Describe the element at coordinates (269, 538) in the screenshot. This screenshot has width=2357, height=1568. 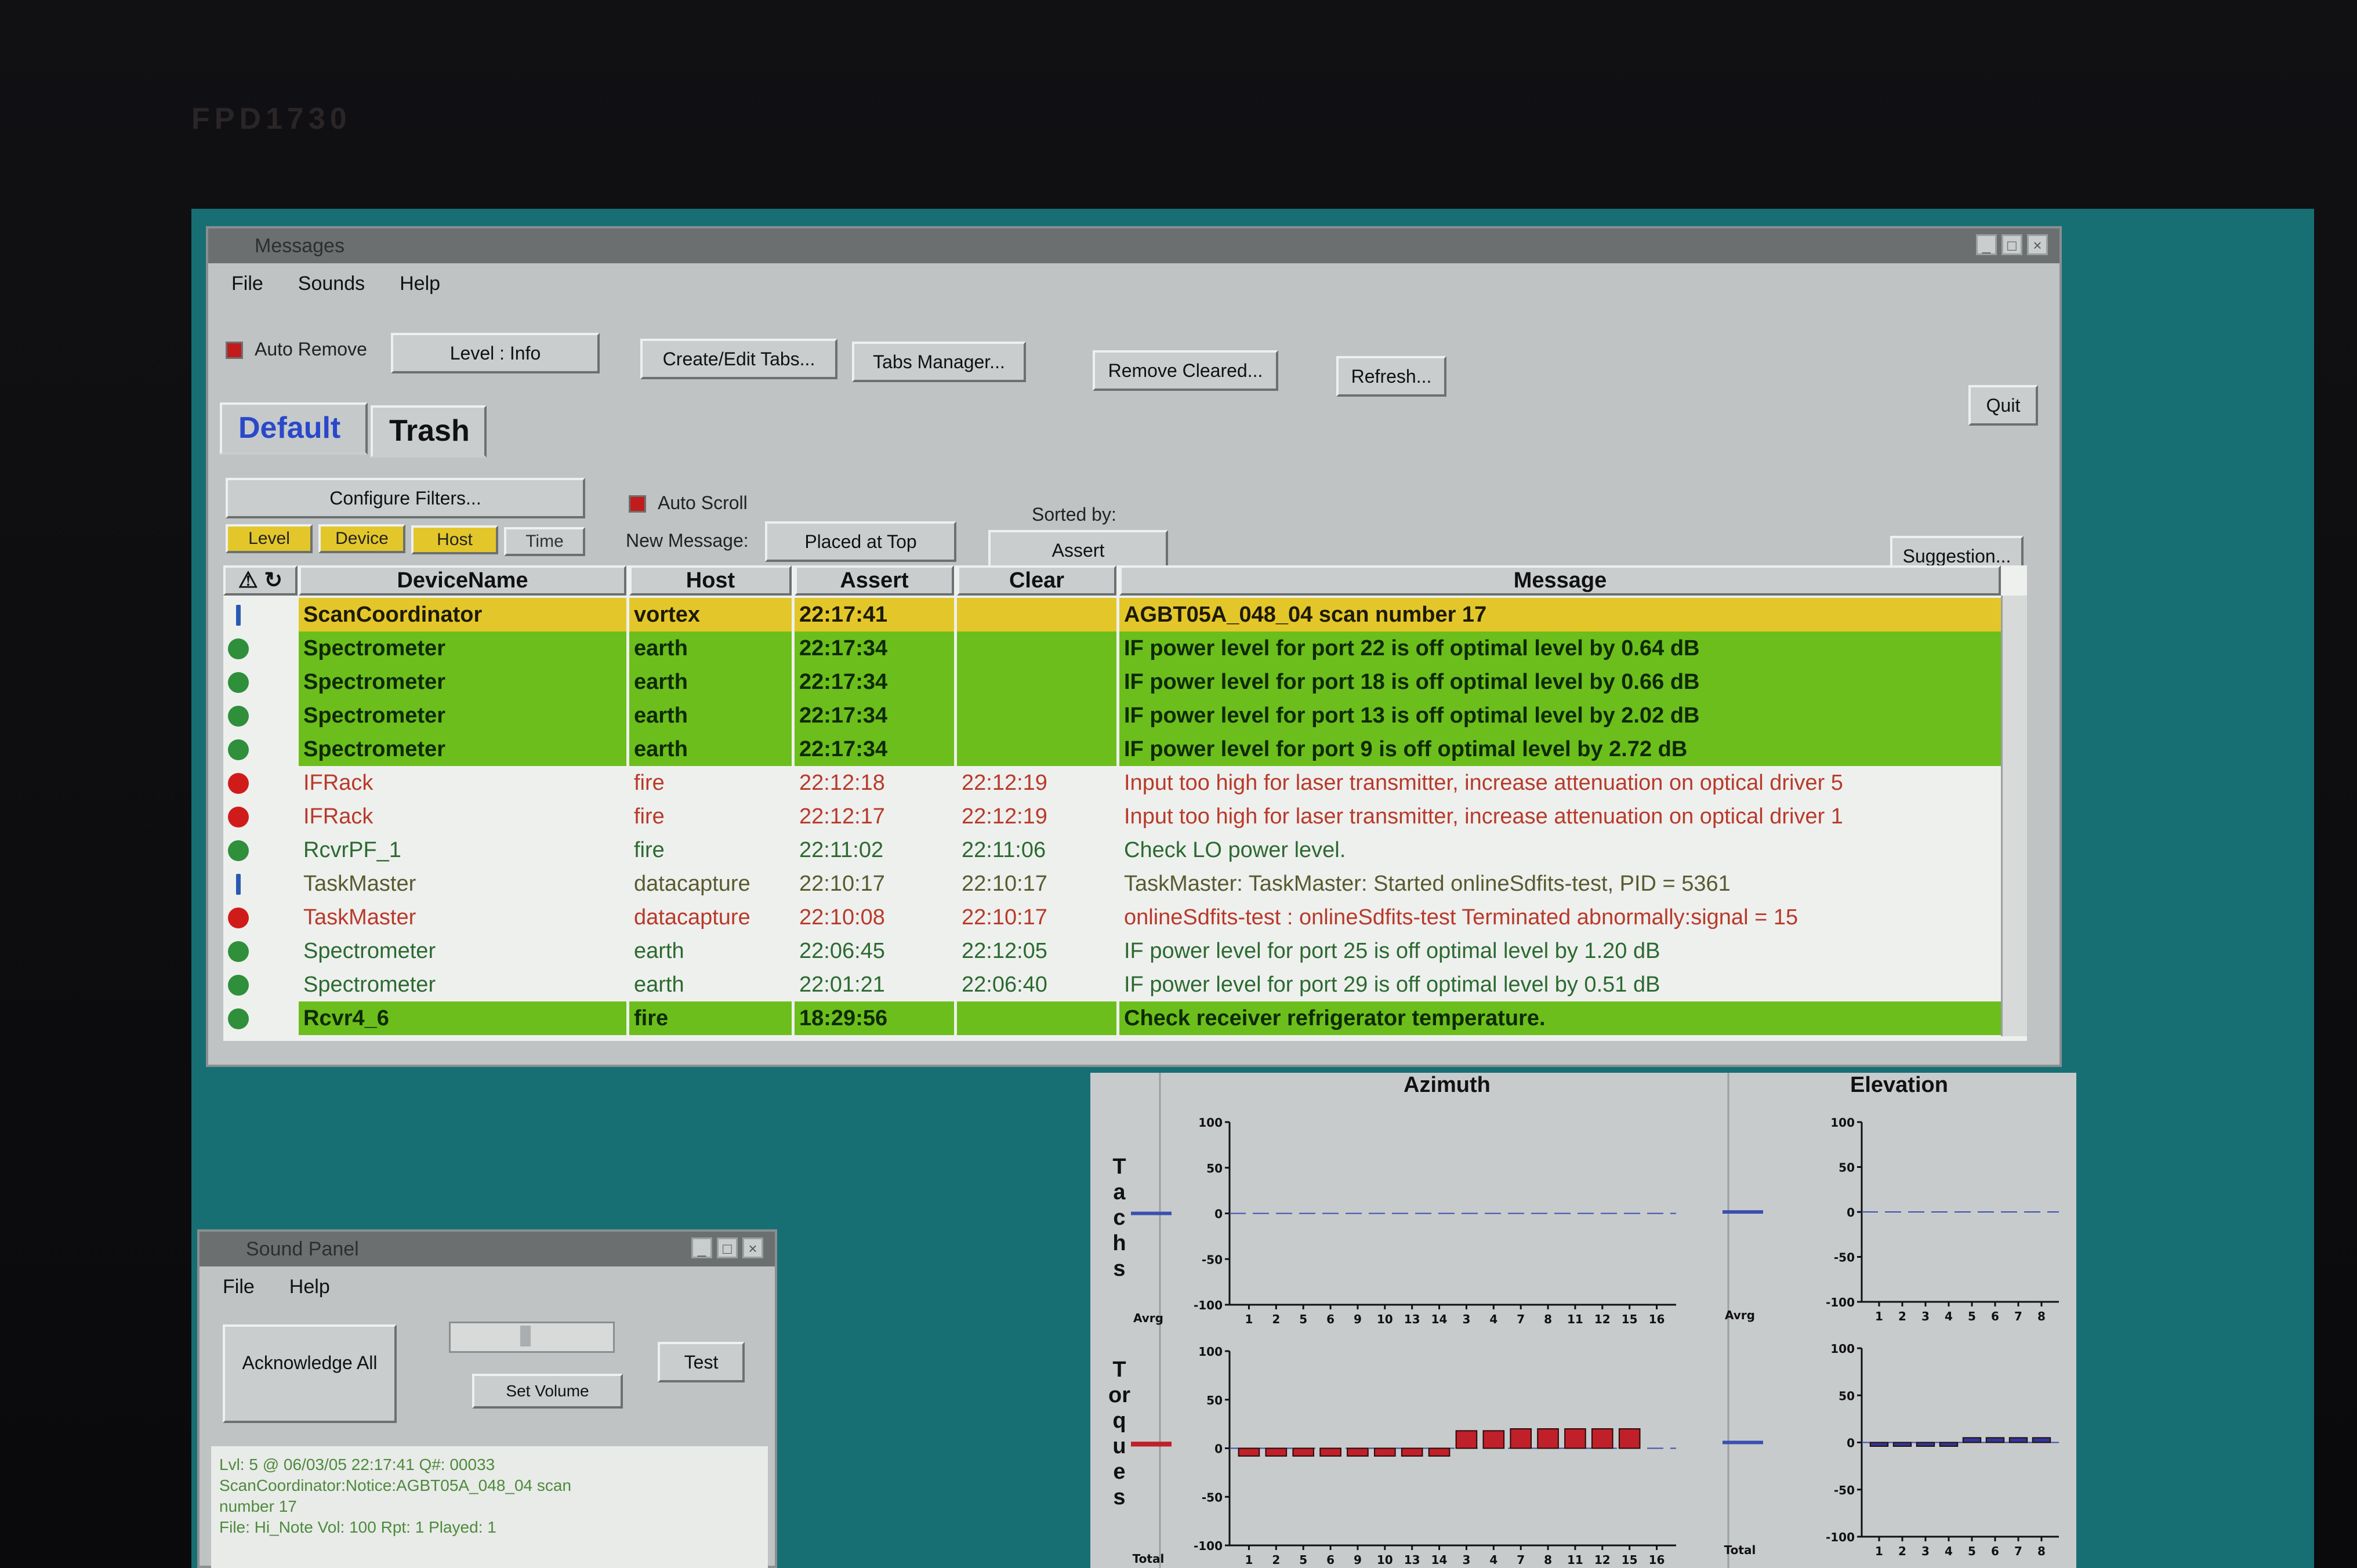
I see `filter-level-button: Level` at that location.